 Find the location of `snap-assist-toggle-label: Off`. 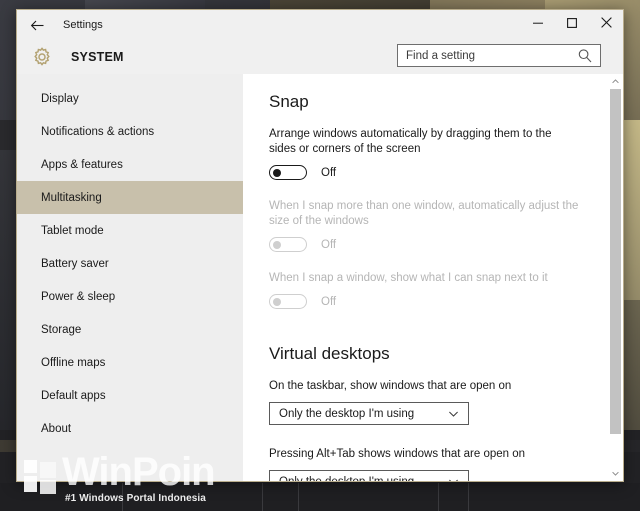

snap-assist-toggle-label: Off is located at coordinates (329, 301).